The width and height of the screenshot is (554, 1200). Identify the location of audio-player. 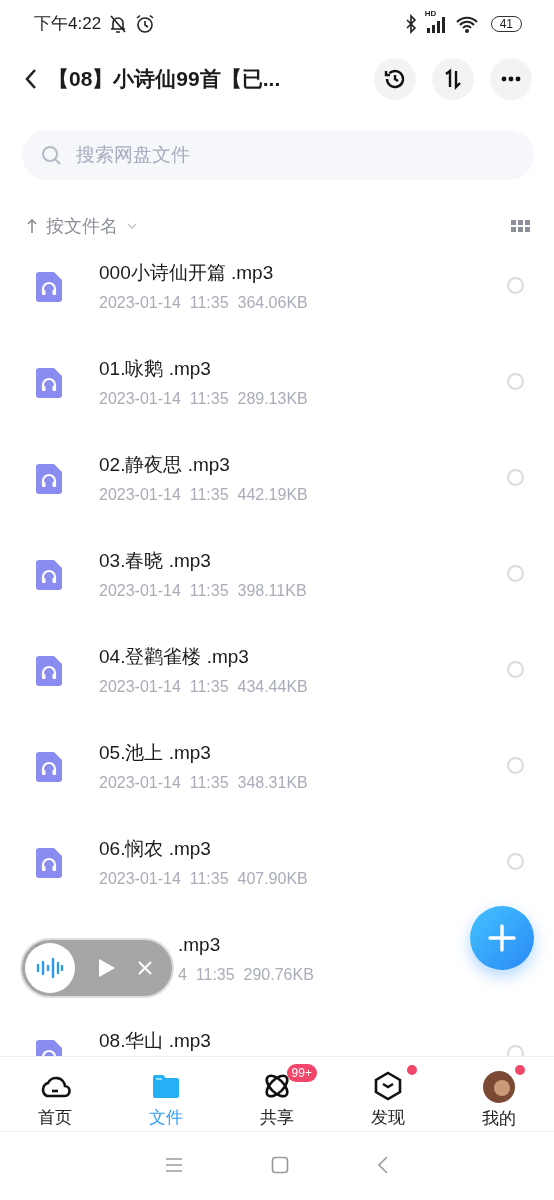
(97, 968).